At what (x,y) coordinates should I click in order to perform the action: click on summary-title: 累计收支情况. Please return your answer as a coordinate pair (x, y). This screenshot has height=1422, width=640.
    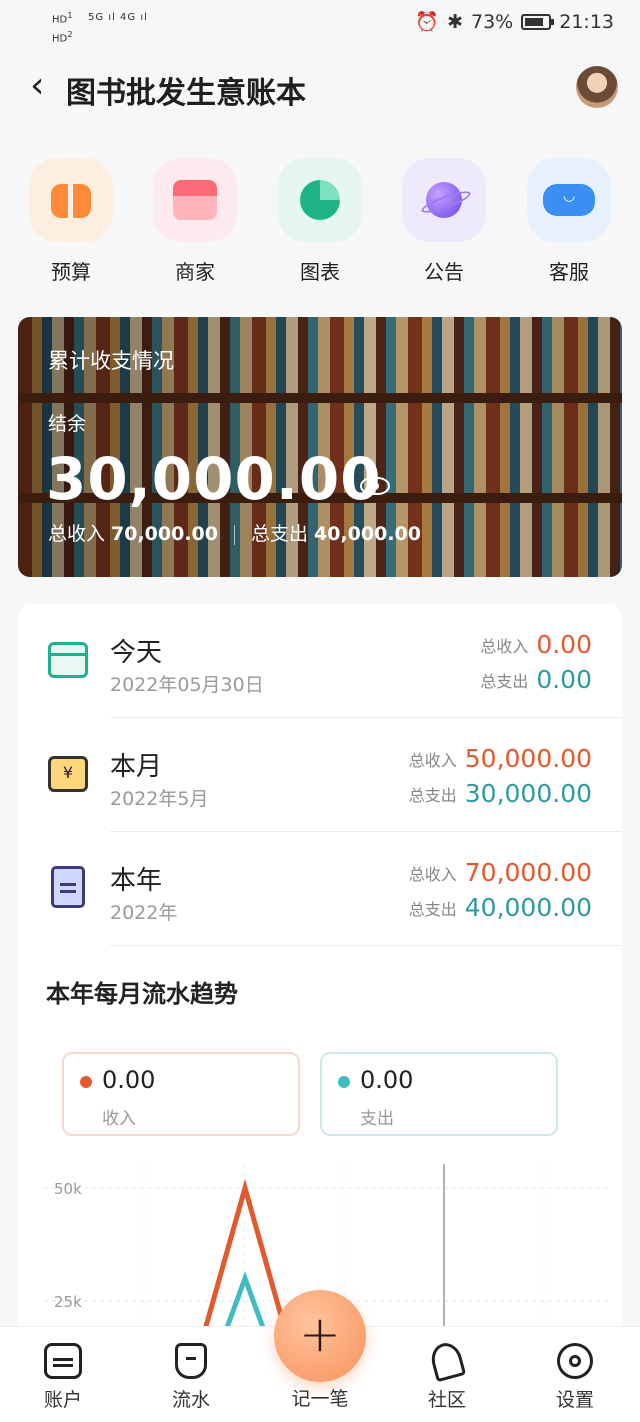
    Looking at the image, I should click on (111, 361).